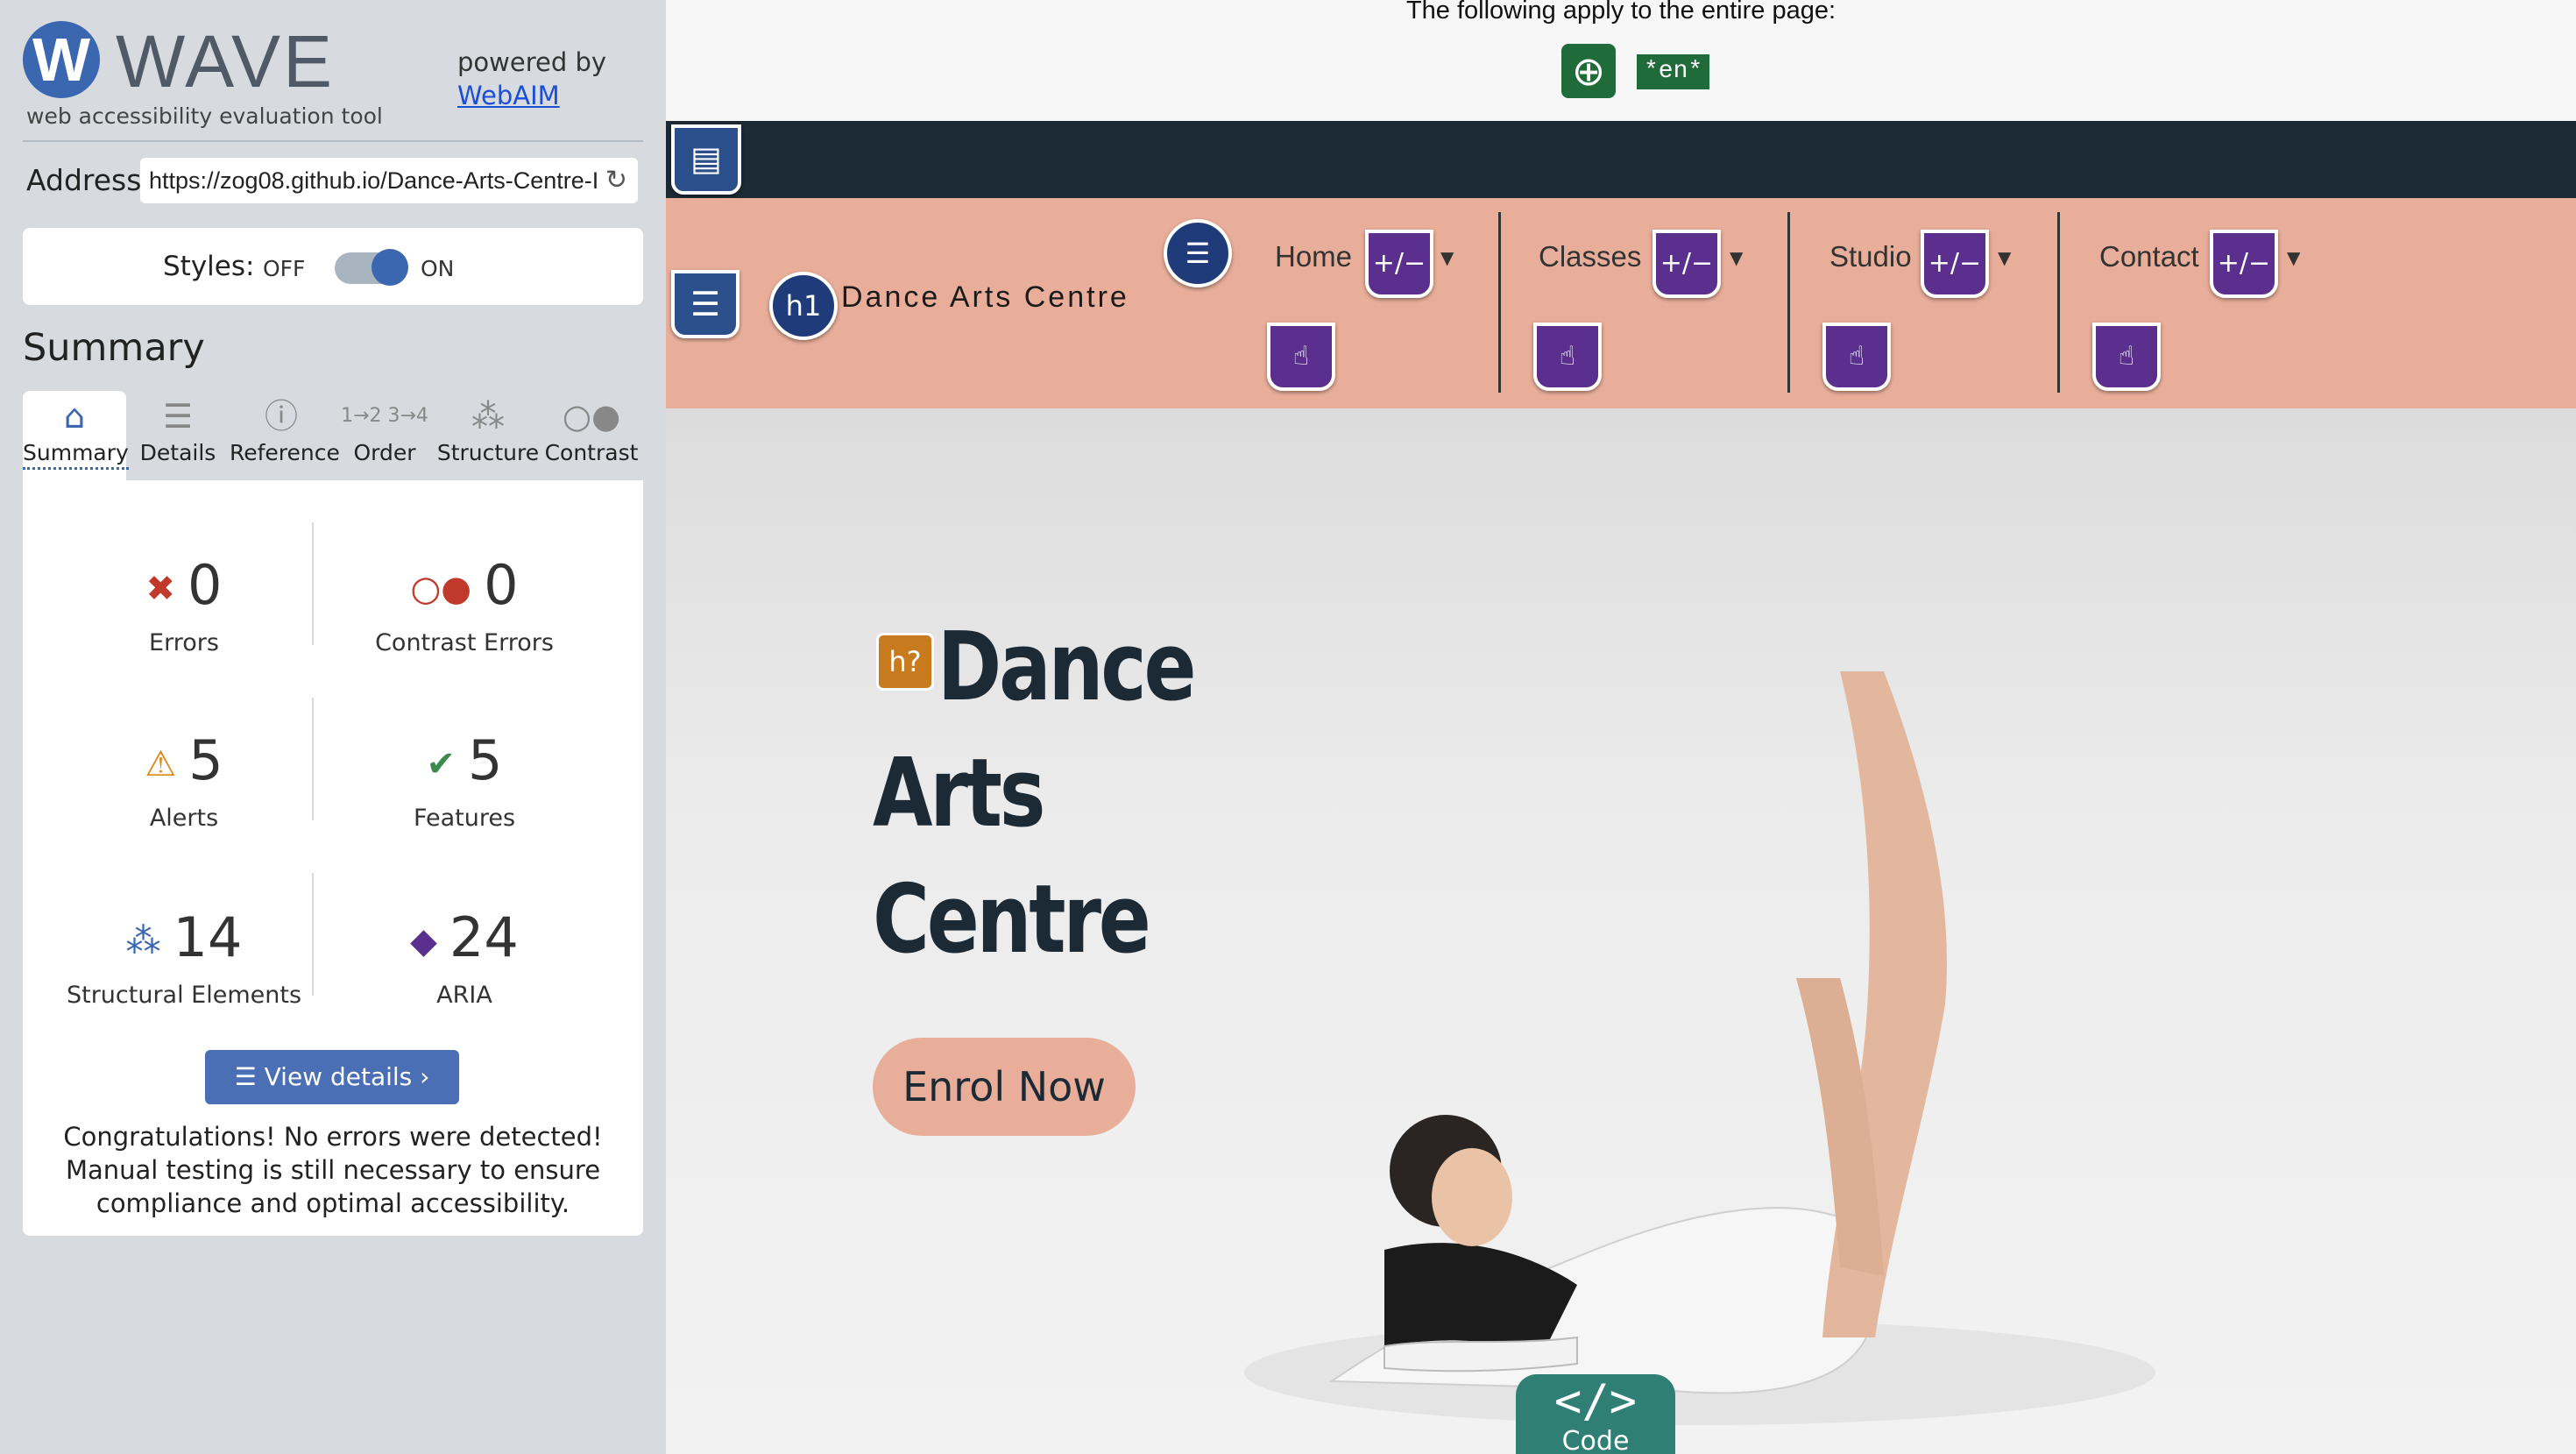  I want to click on code-icon: </>, so click(1595, 1401).